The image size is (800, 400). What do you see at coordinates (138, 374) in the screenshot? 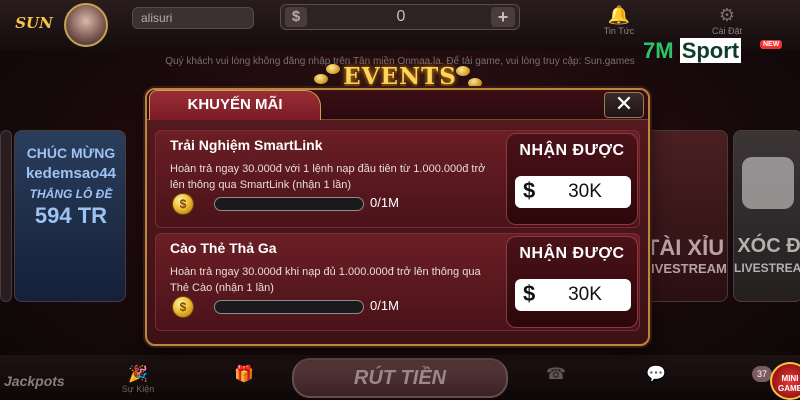
I see `party-icon: 🎉` at bounding box center [138, 374].